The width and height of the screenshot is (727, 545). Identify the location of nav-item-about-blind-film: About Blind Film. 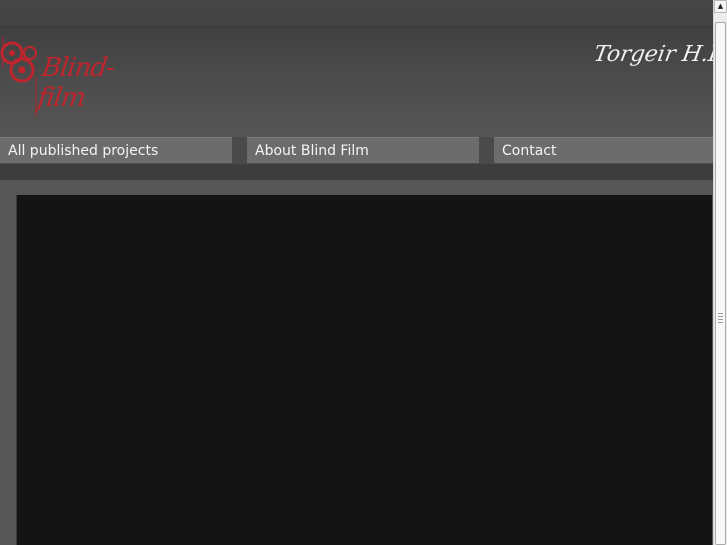
(363, 150).